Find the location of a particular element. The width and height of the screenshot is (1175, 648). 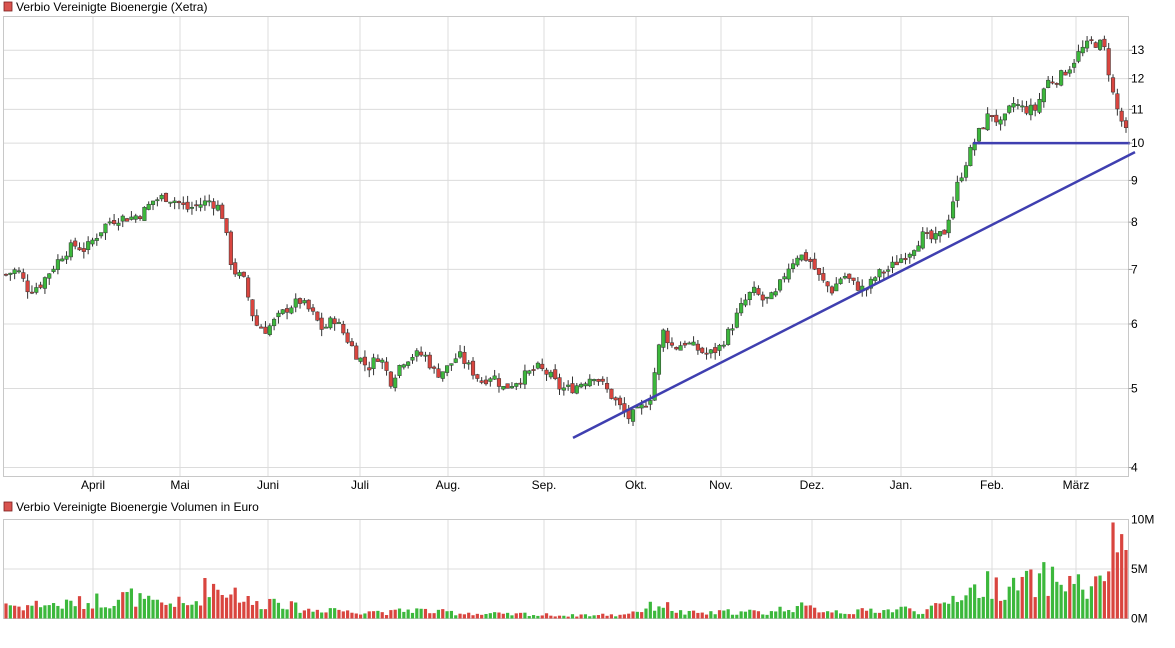

price-y-tick-label: 11 is located at coordinates (1137, 109).